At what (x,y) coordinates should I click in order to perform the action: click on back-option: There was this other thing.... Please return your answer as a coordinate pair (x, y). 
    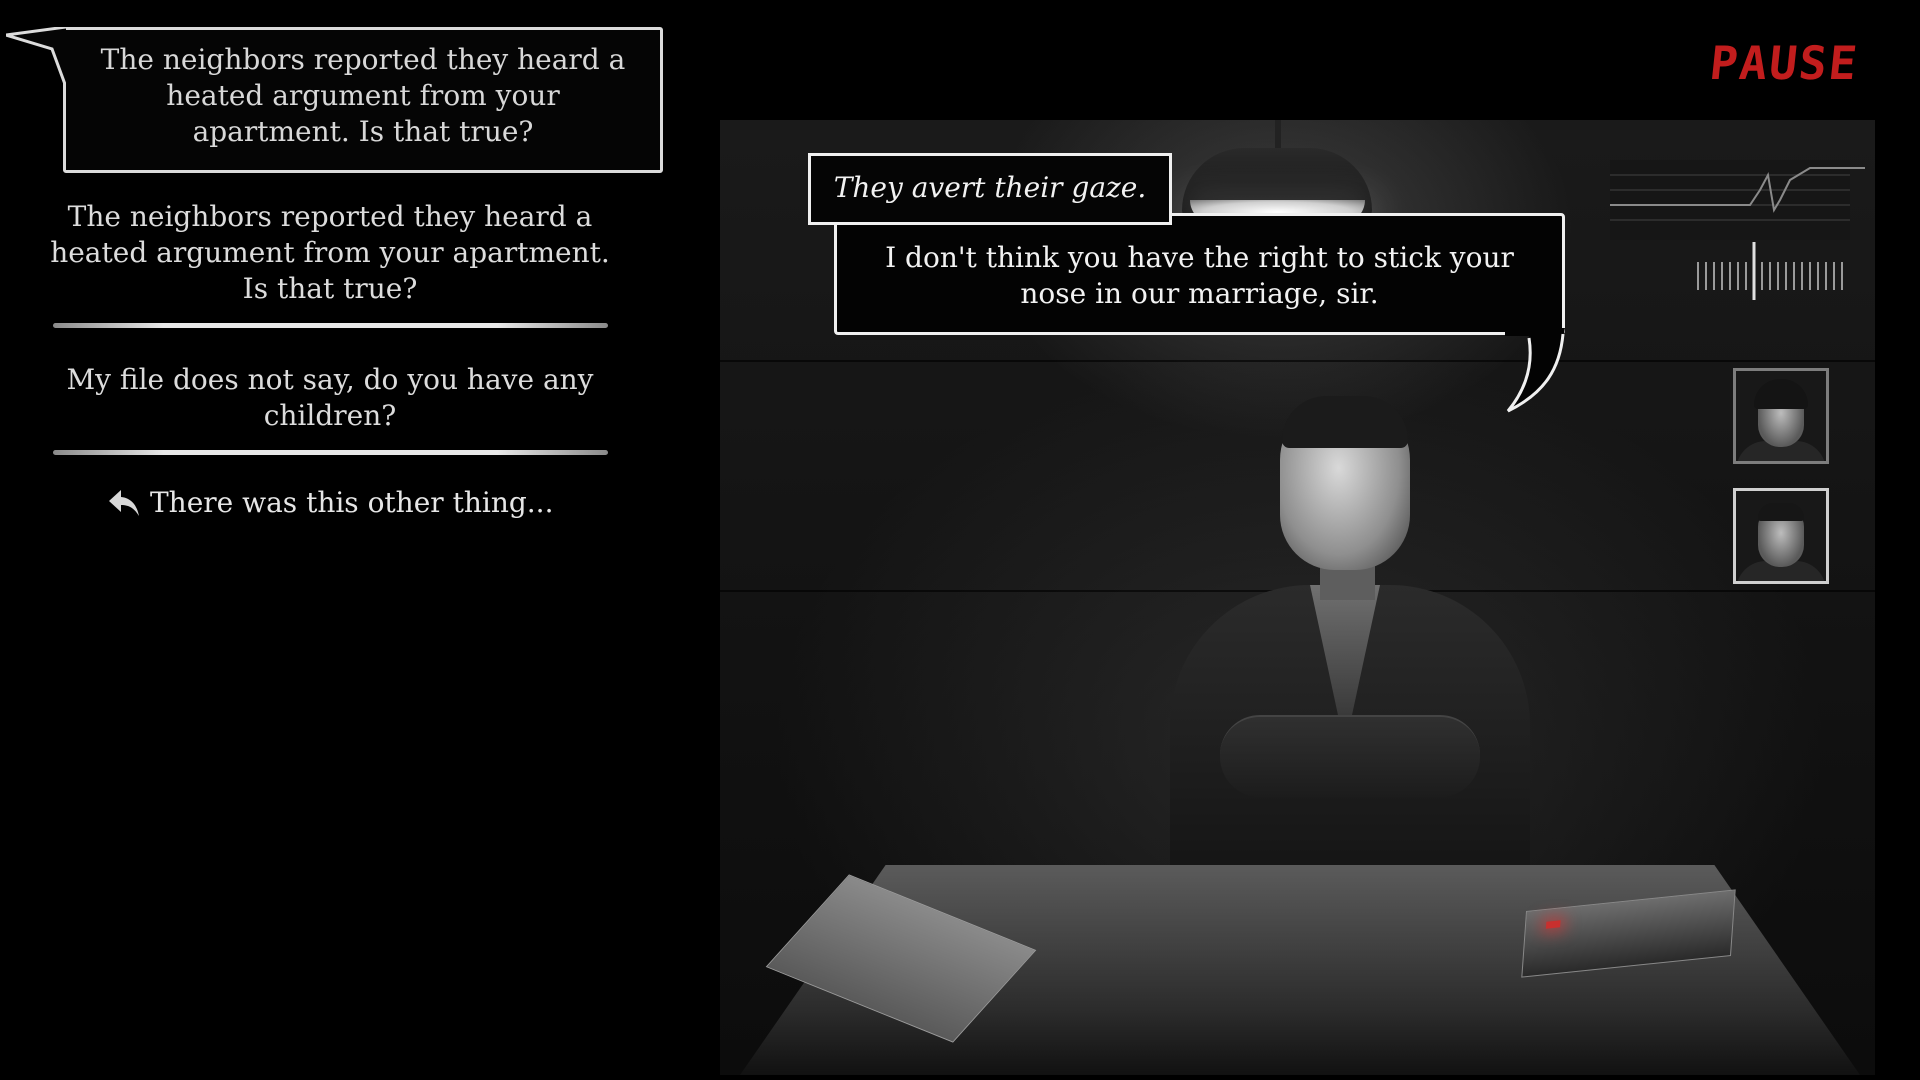
    Looking at the image, I should click on (330, 503).